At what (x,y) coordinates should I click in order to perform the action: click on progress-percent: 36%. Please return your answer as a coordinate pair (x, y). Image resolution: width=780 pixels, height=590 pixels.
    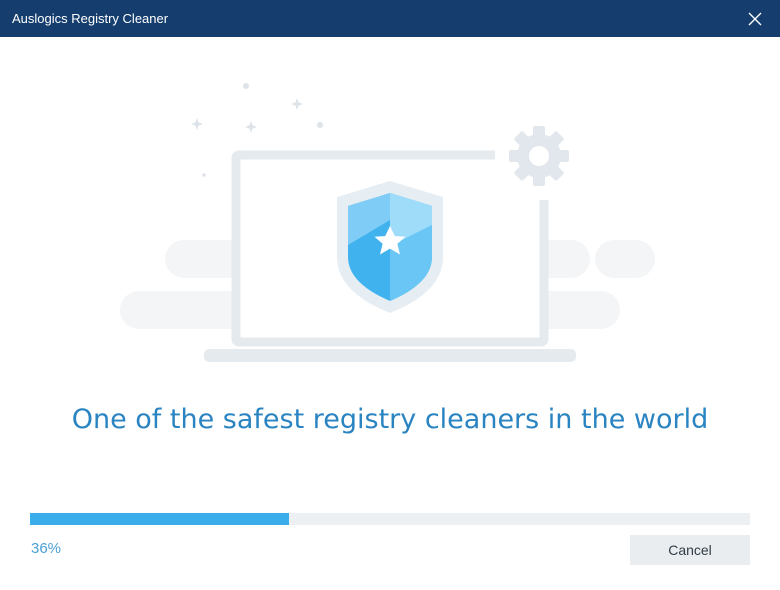
    Looking at the image, I should click on (46, 548).